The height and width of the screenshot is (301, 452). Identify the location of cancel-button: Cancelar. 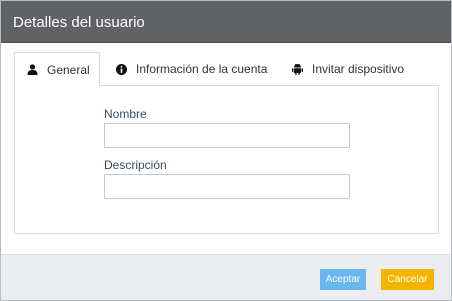
(407, 279).